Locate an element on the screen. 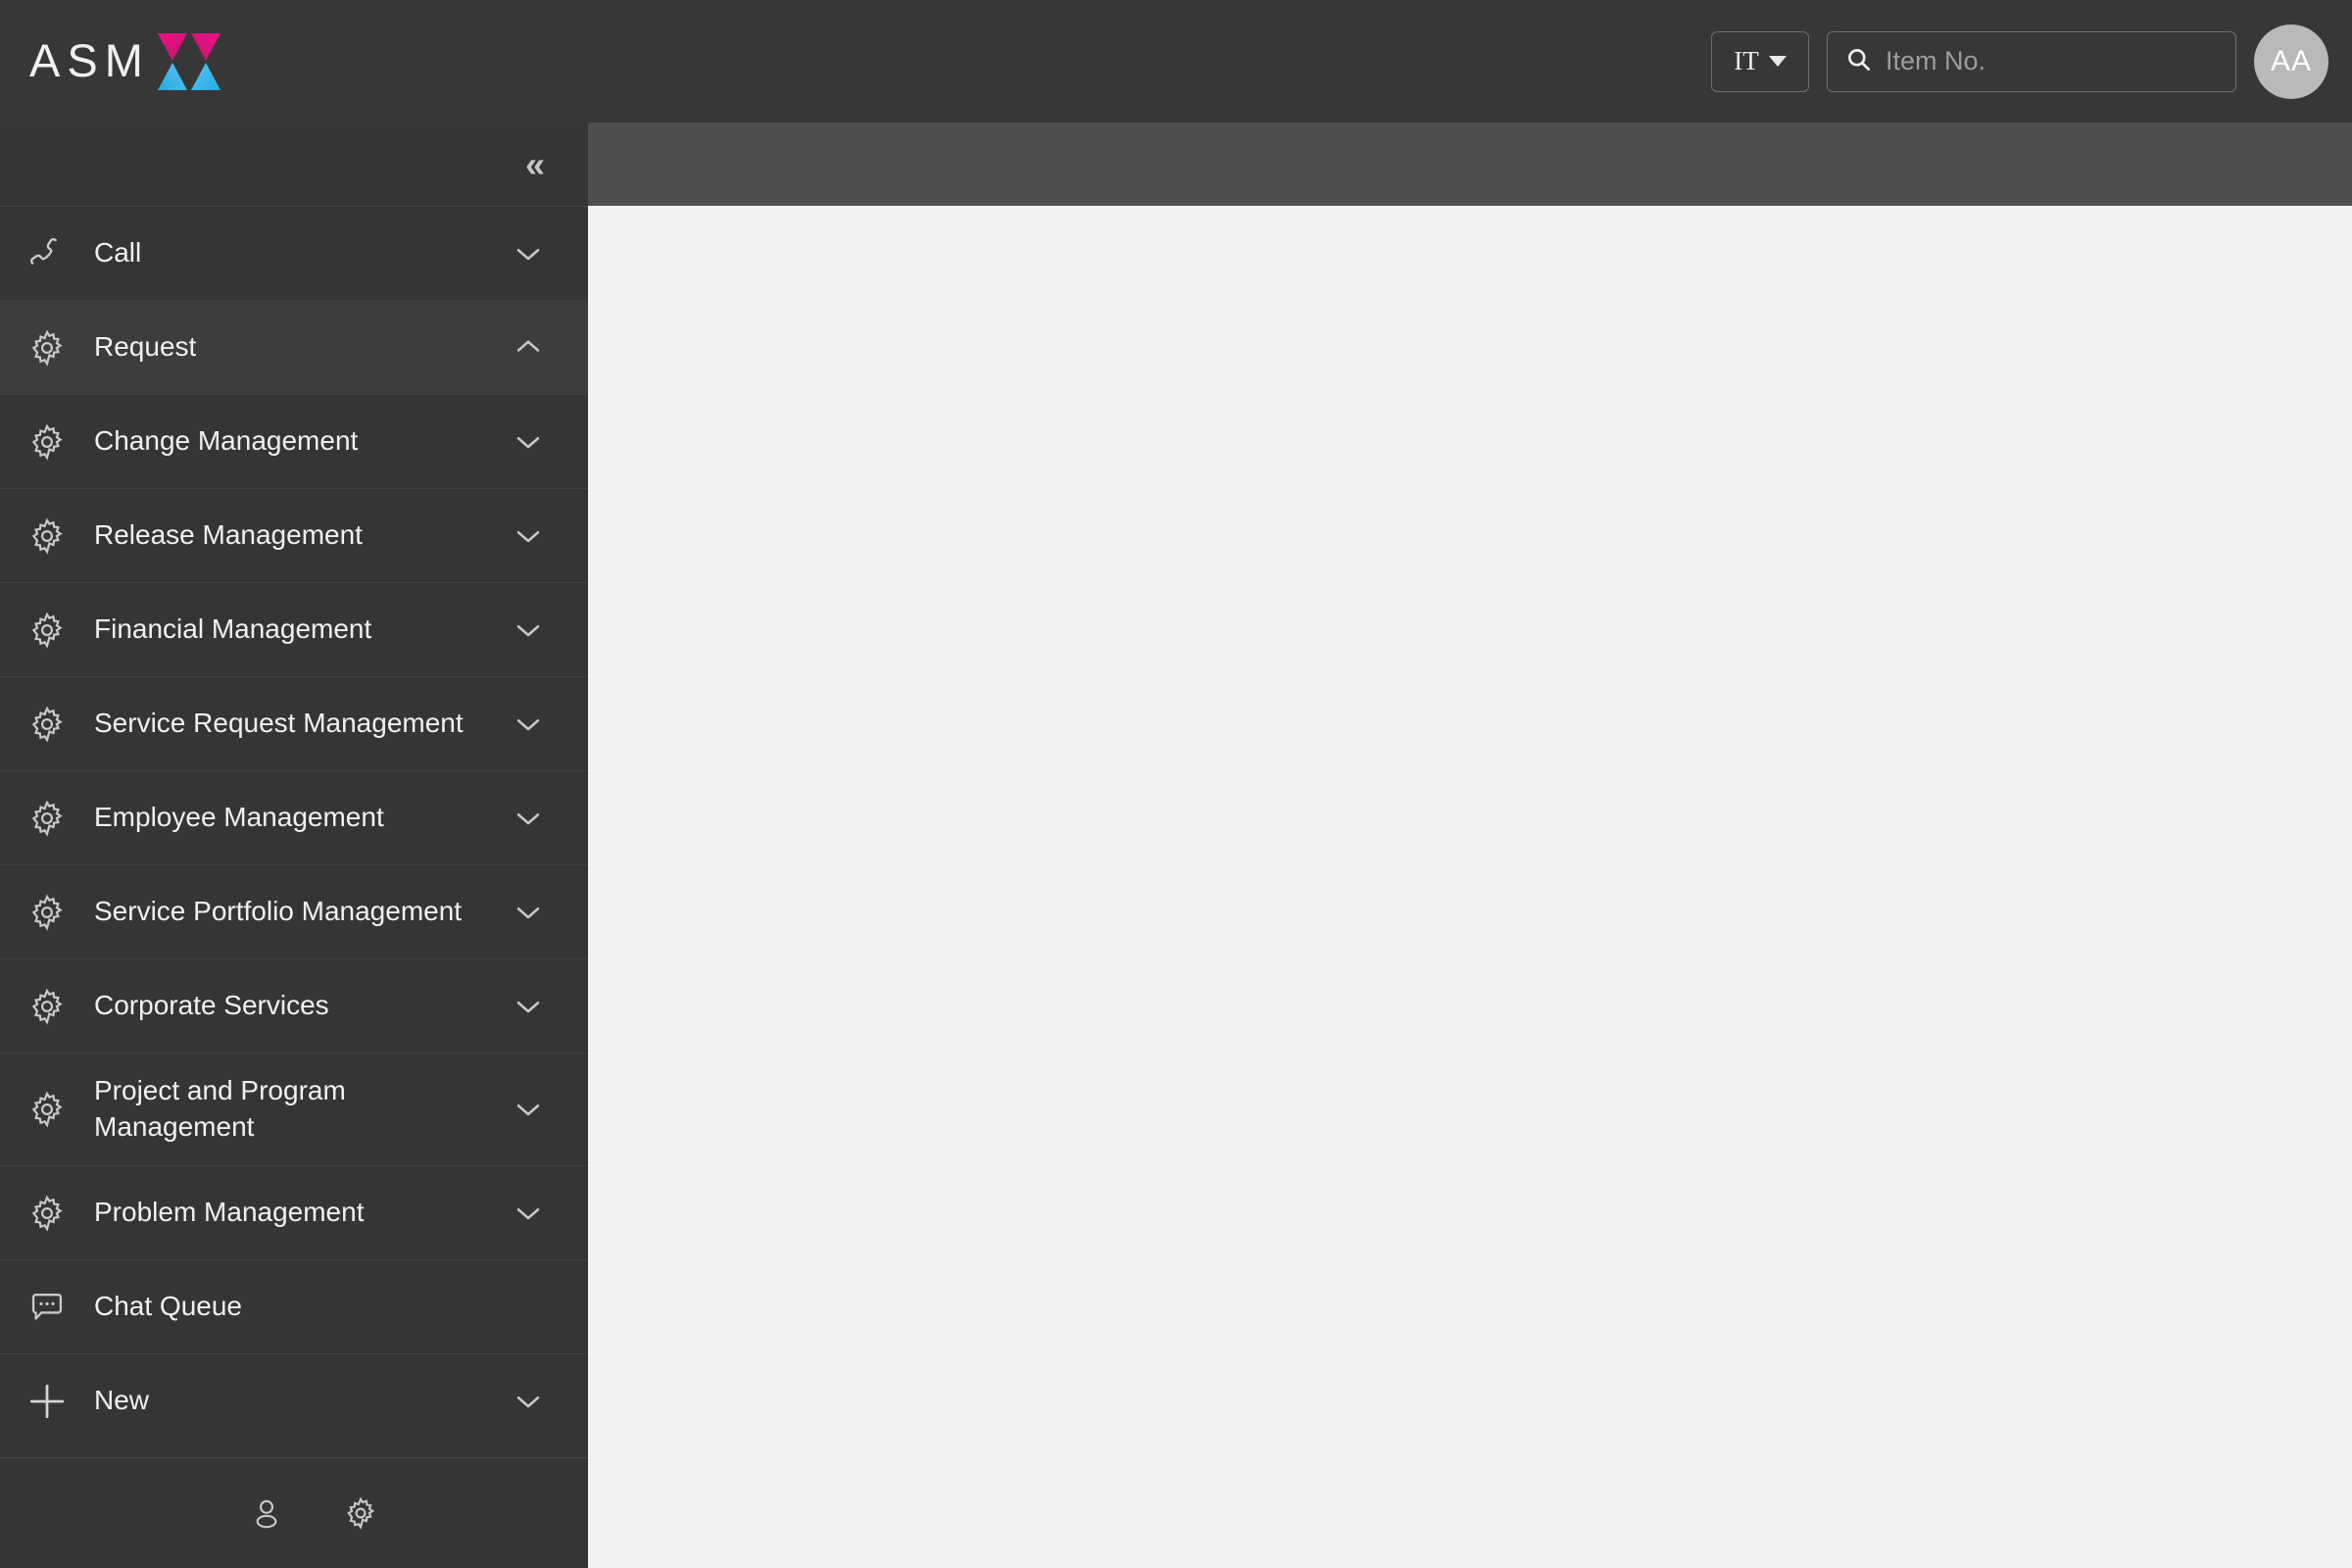  sidebar-item-label: Release Management is located at coordinates (228, 535).